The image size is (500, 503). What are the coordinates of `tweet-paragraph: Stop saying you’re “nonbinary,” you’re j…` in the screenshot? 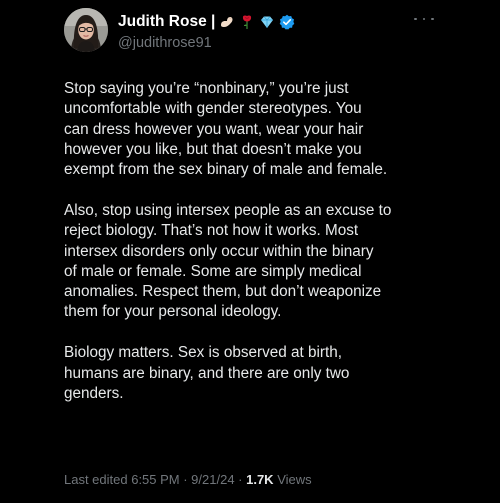 It's located at (226, 129).